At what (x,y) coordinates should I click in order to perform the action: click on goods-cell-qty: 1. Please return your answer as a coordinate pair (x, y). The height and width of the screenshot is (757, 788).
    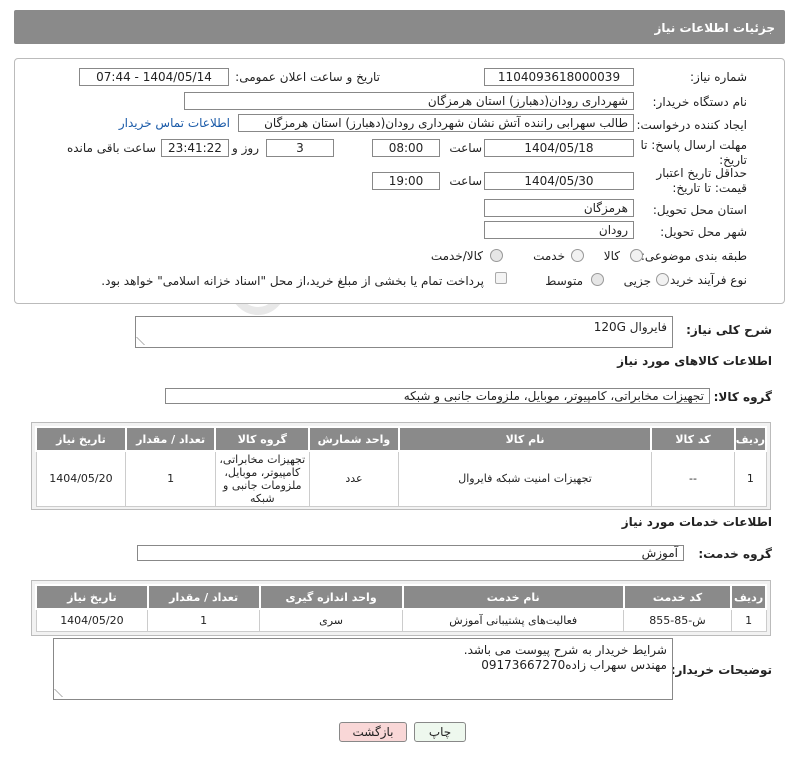
    Looking at the image, I should click on (170, 478).